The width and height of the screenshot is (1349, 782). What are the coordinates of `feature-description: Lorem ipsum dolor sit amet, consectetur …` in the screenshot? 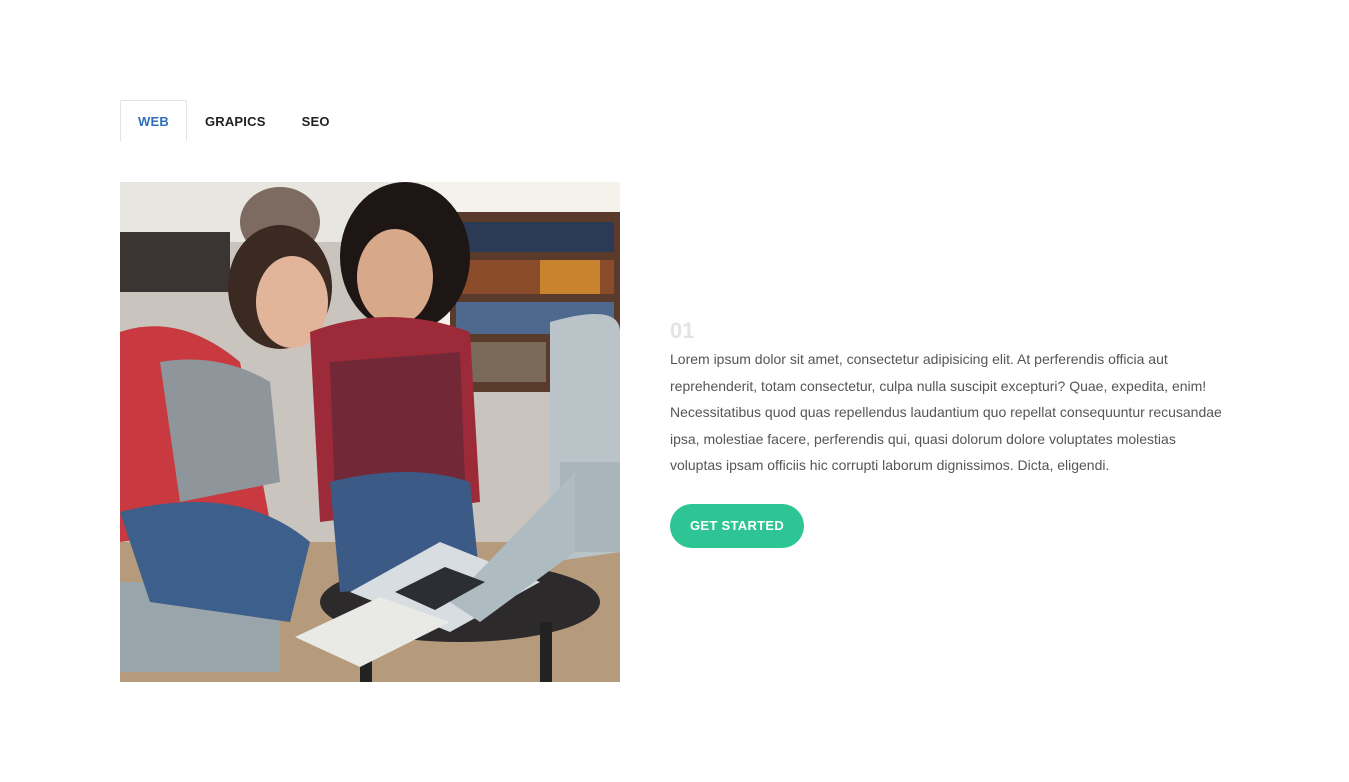 It's located at (946, 412).